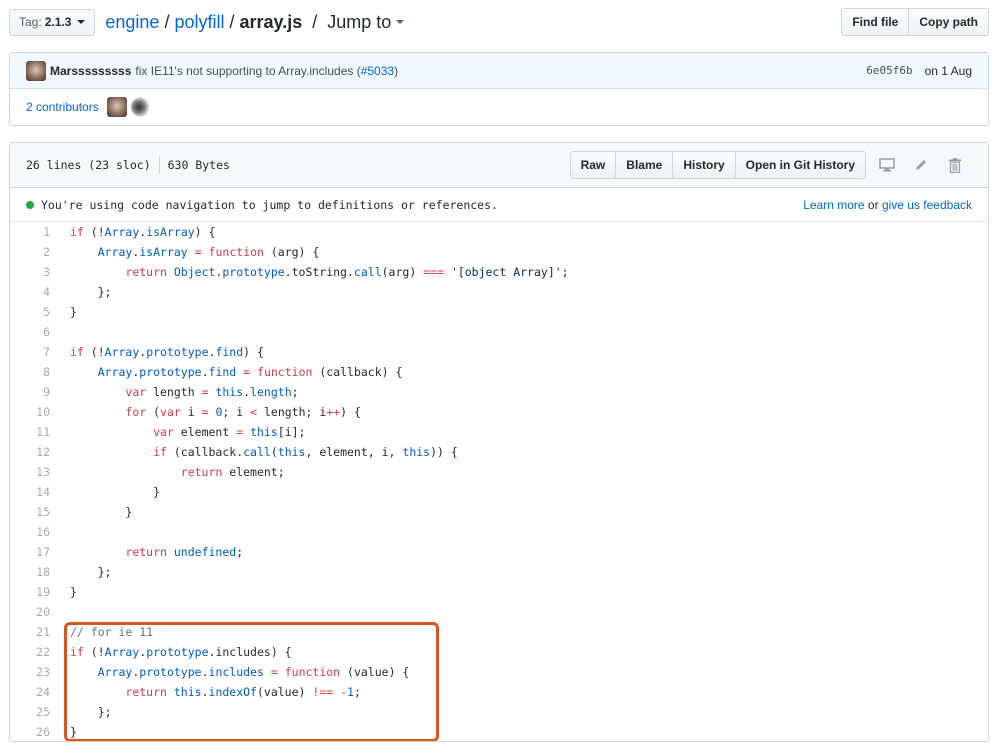 Image resolution: width=999 pixels, height=750 pixels. What do you see at coordinates (30, 312) in the screenshot?
I see `line-number: 5` at bounding box center [30, 312].